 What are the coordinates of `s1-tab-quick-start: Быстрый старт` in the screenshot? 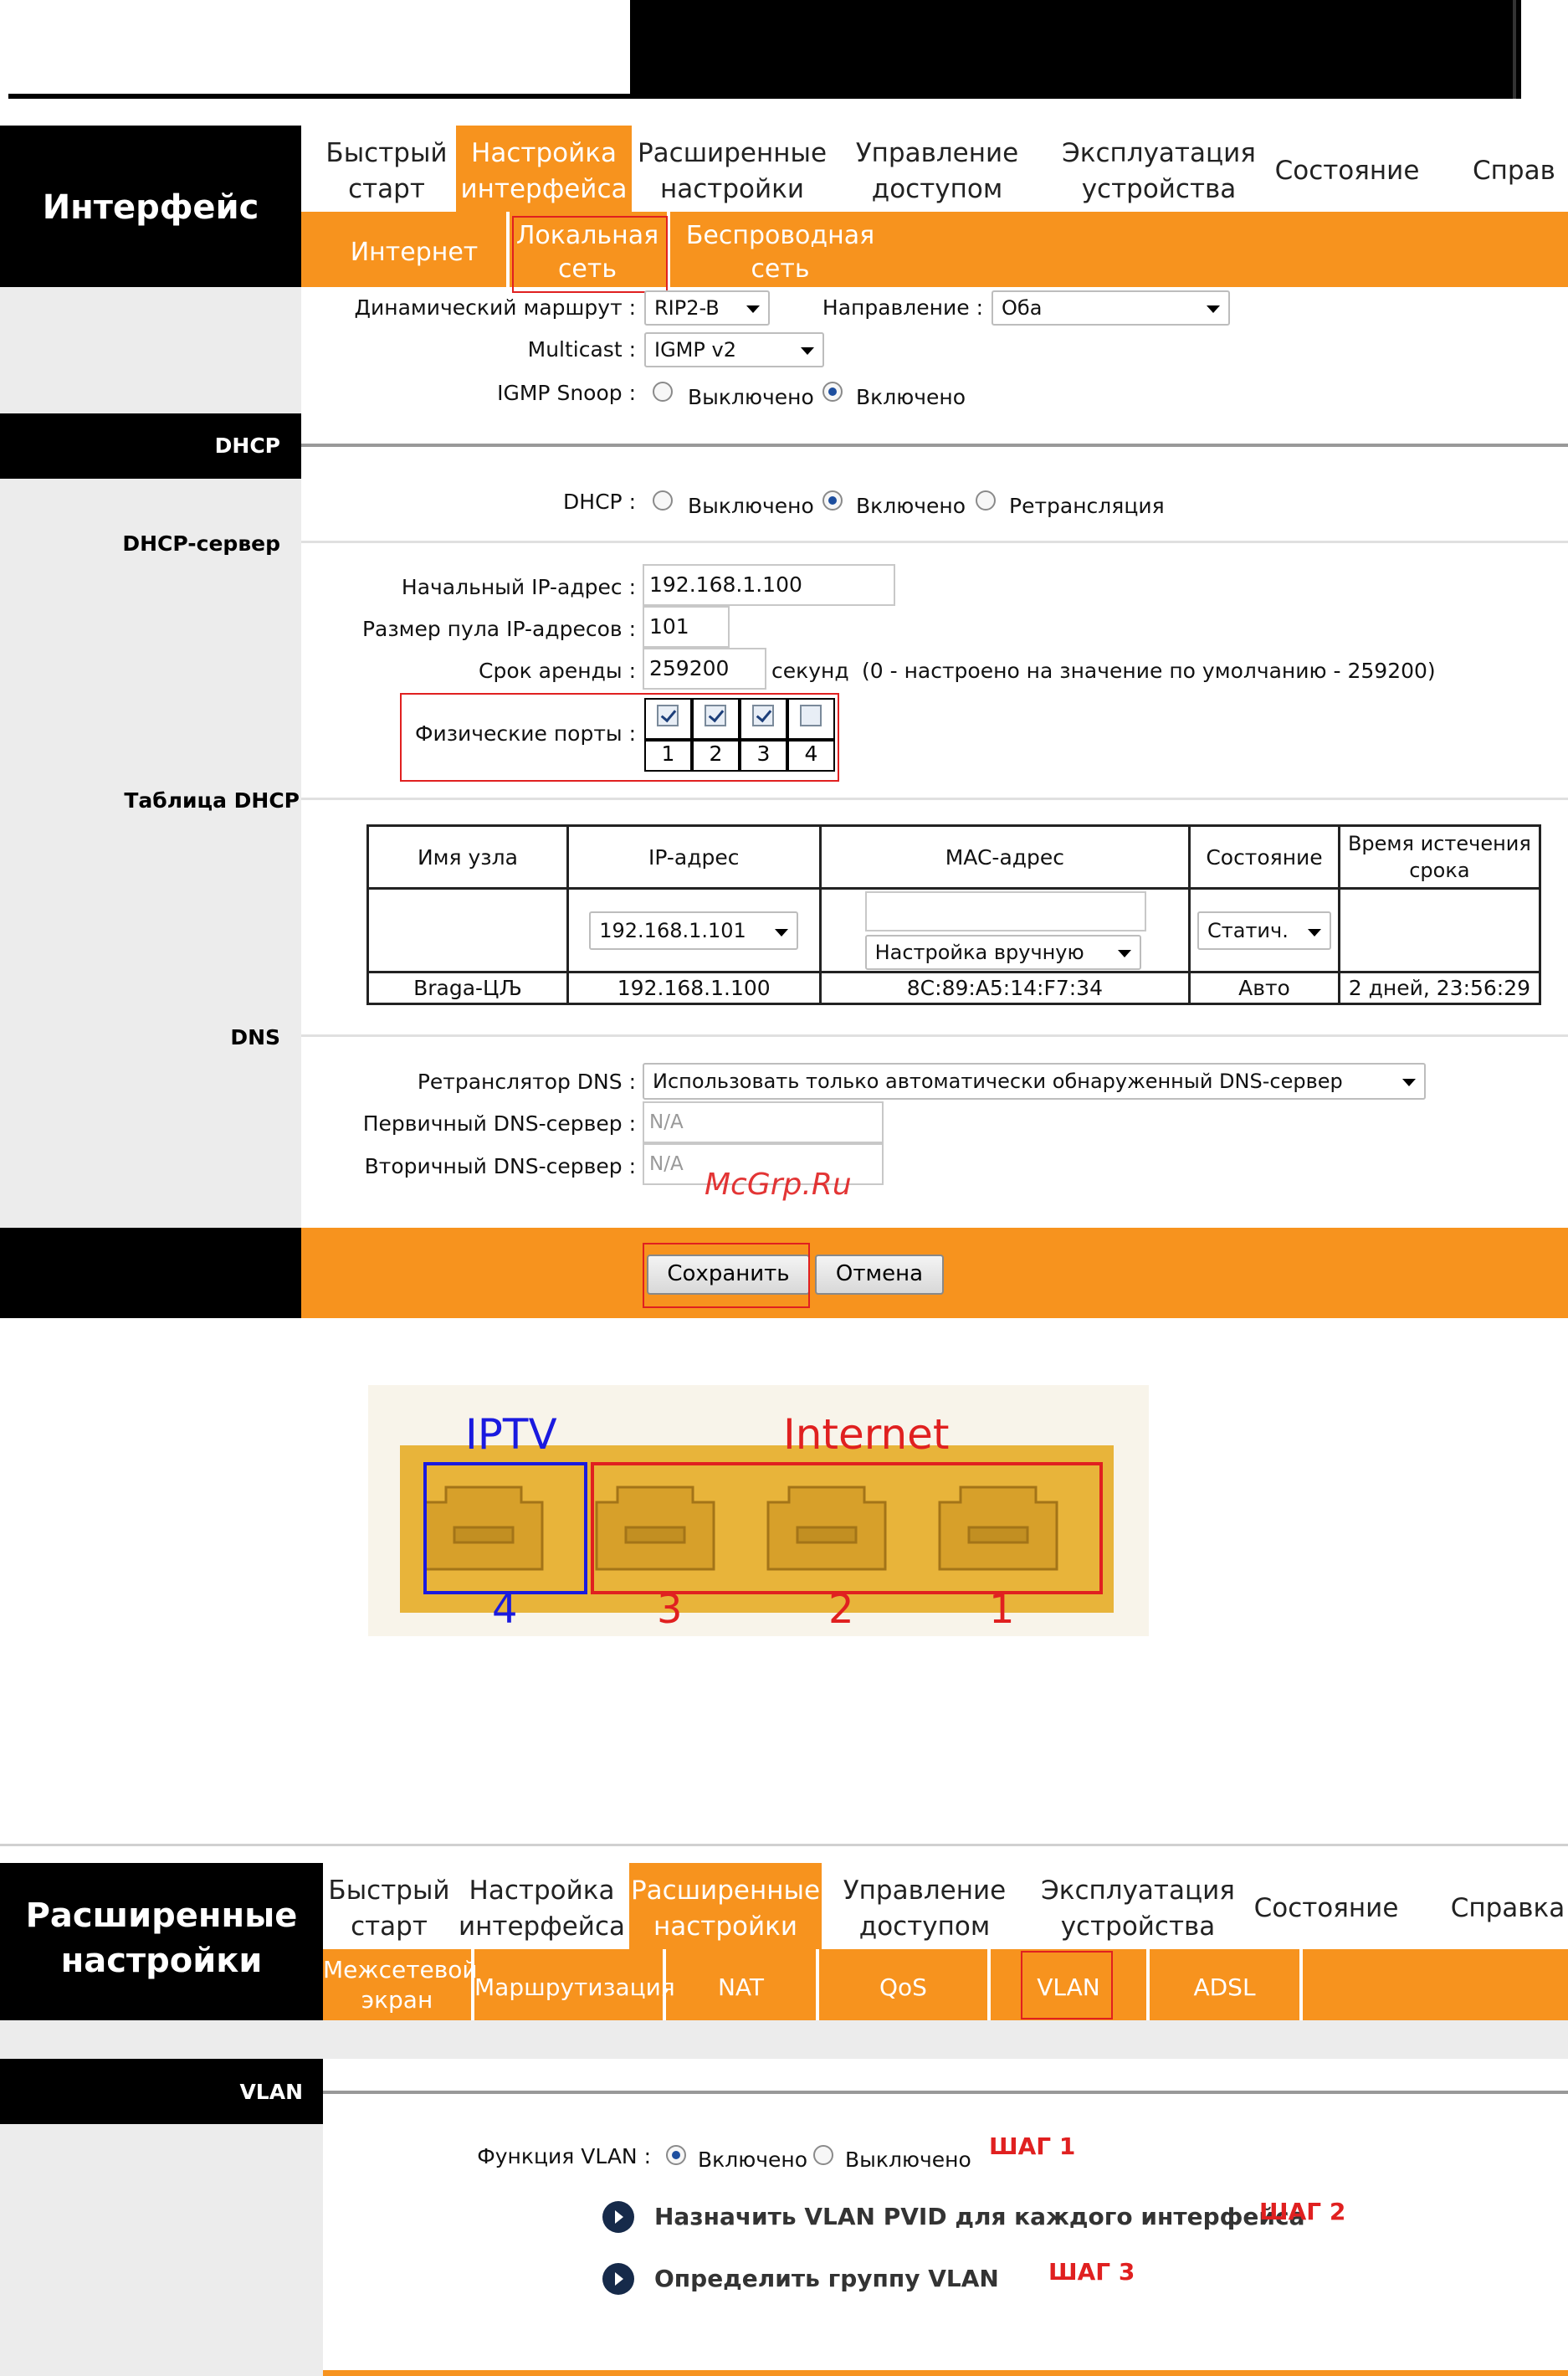 It's located at (386, 172).